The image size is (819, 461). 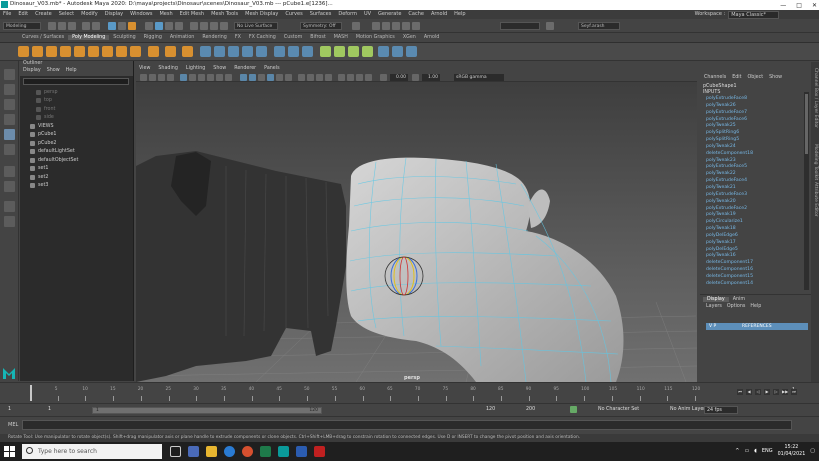 I want to click on outliner-item-pcube2: pCube2, so click(x=77, y=143).